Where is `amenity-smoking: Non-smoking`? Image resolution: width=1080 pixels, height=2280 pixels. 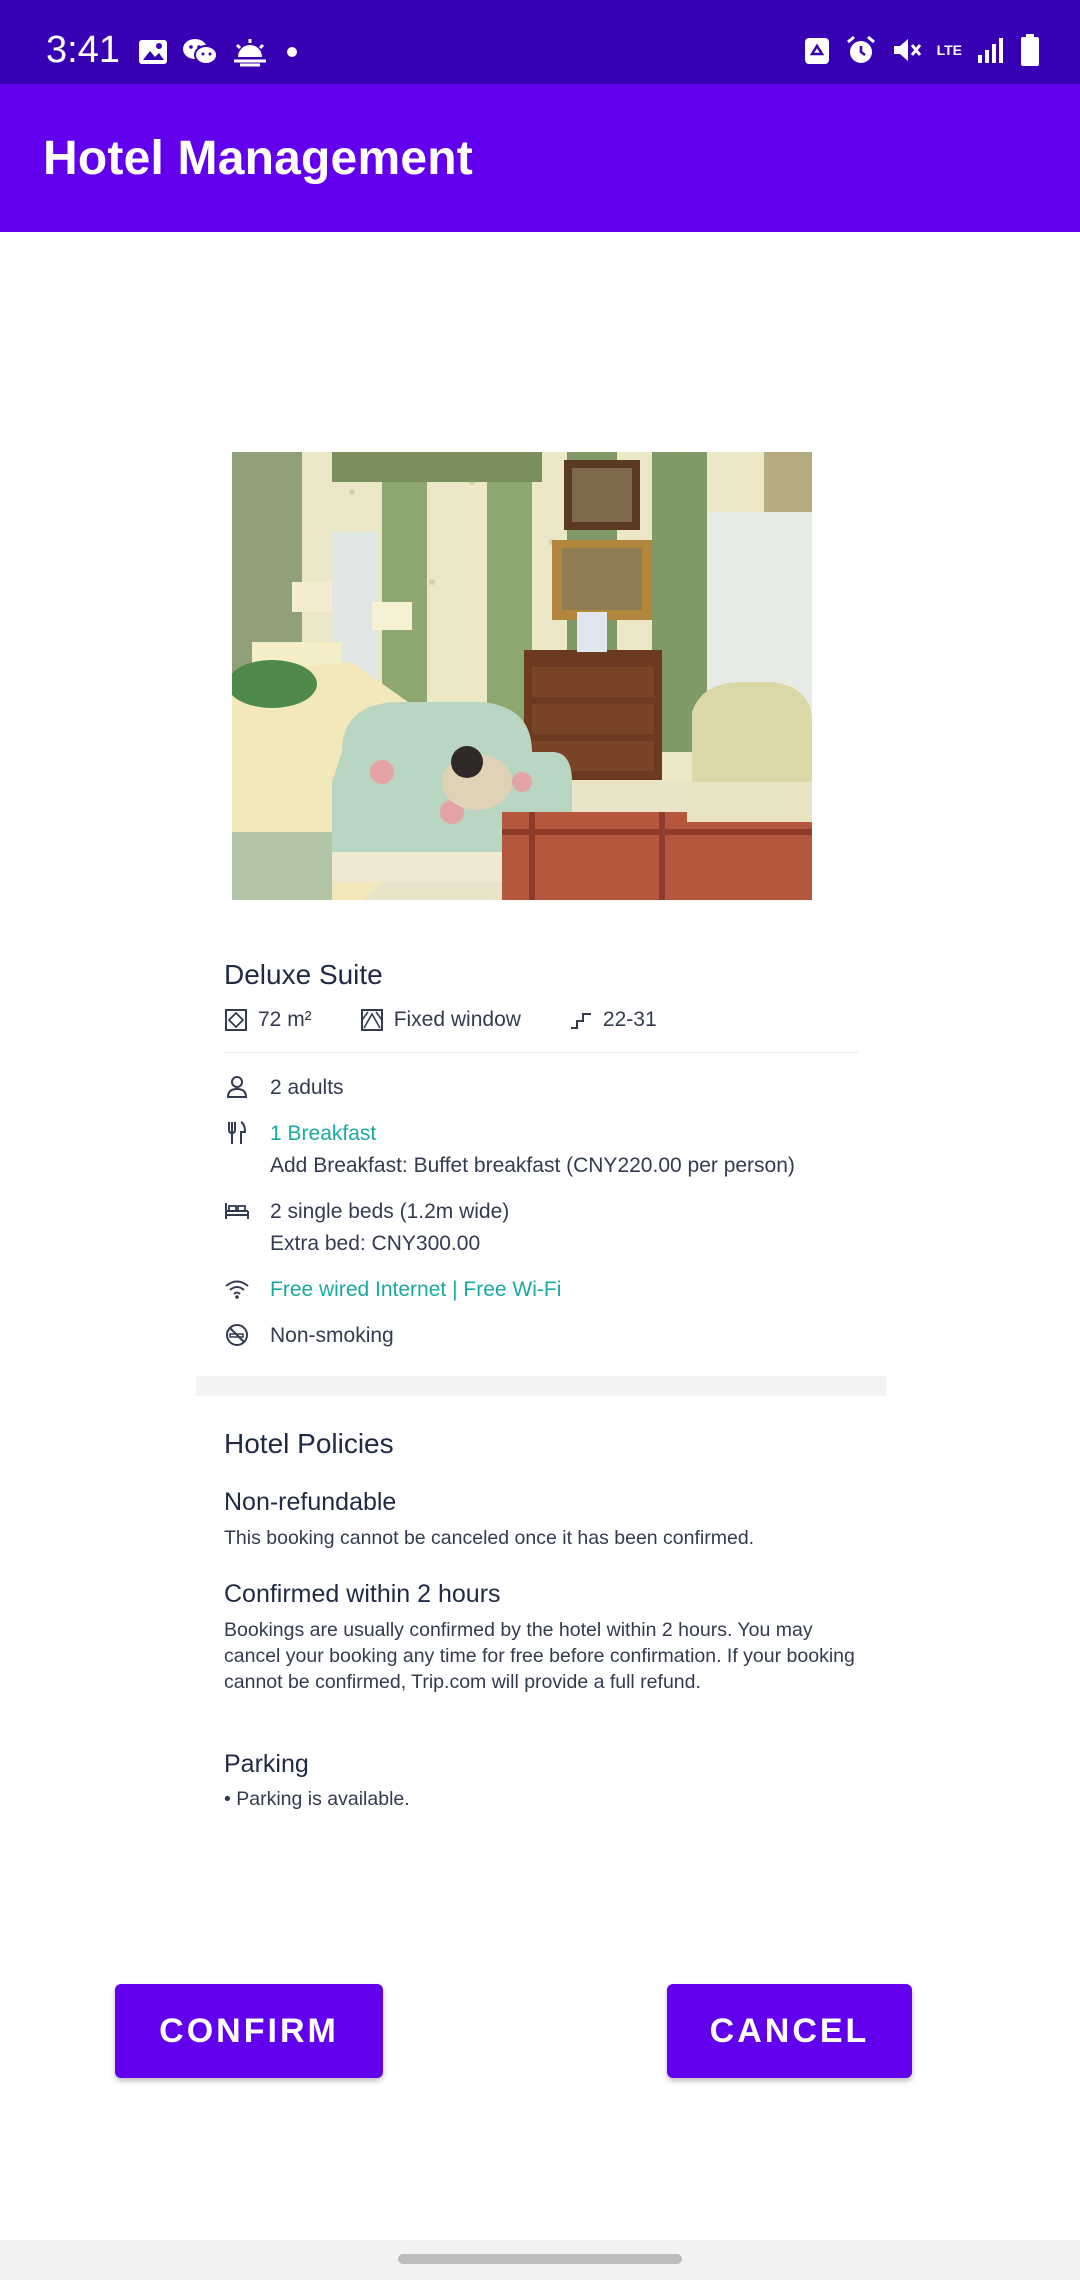 amenity-smoking: Non-smoking is located at coordinates (309, 1336).